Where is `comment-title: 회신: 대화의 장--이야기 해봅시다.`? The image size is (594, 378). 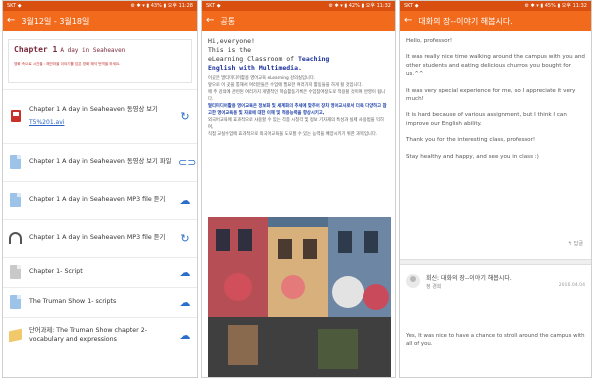 comment-title: 회신: 대화의 장--이야기 해봅시다. is located at coordinates (469, 278).